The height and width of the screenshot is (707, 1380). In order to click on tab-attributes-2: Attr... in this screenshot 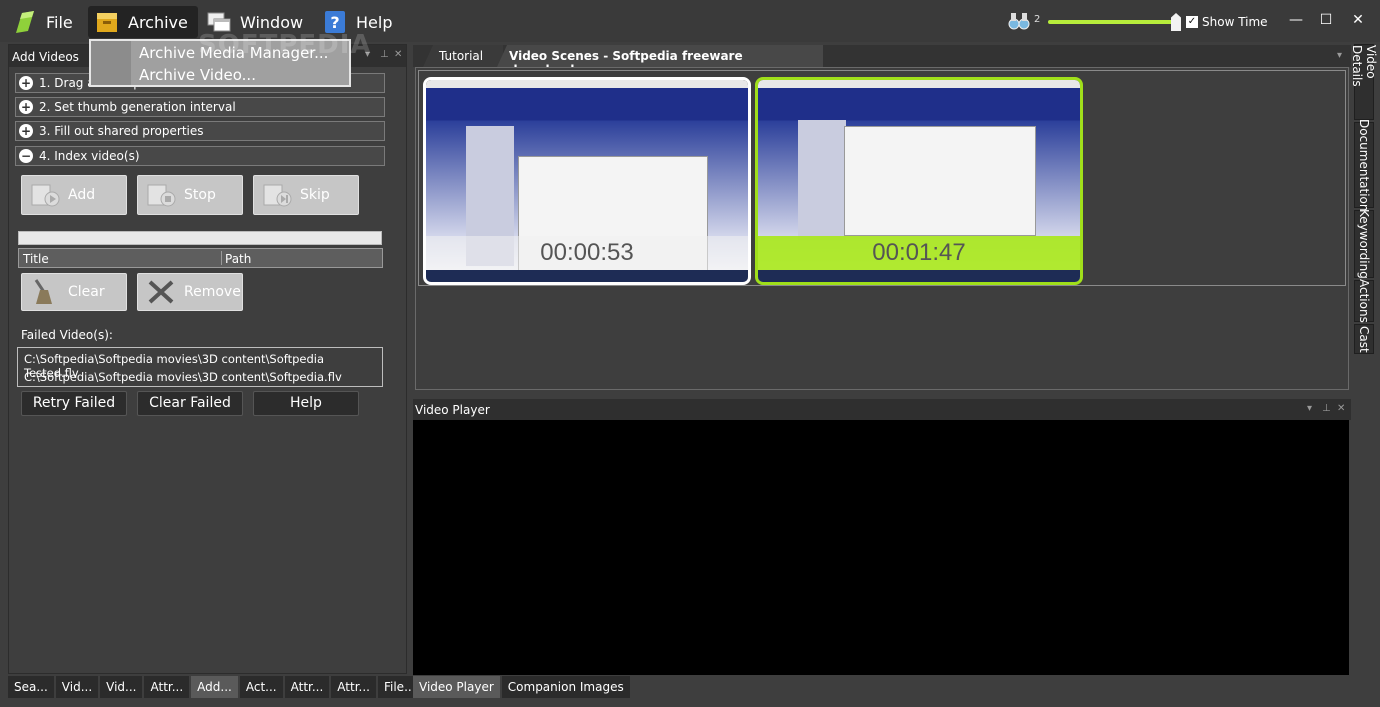, I will do `click(307, 687)`.